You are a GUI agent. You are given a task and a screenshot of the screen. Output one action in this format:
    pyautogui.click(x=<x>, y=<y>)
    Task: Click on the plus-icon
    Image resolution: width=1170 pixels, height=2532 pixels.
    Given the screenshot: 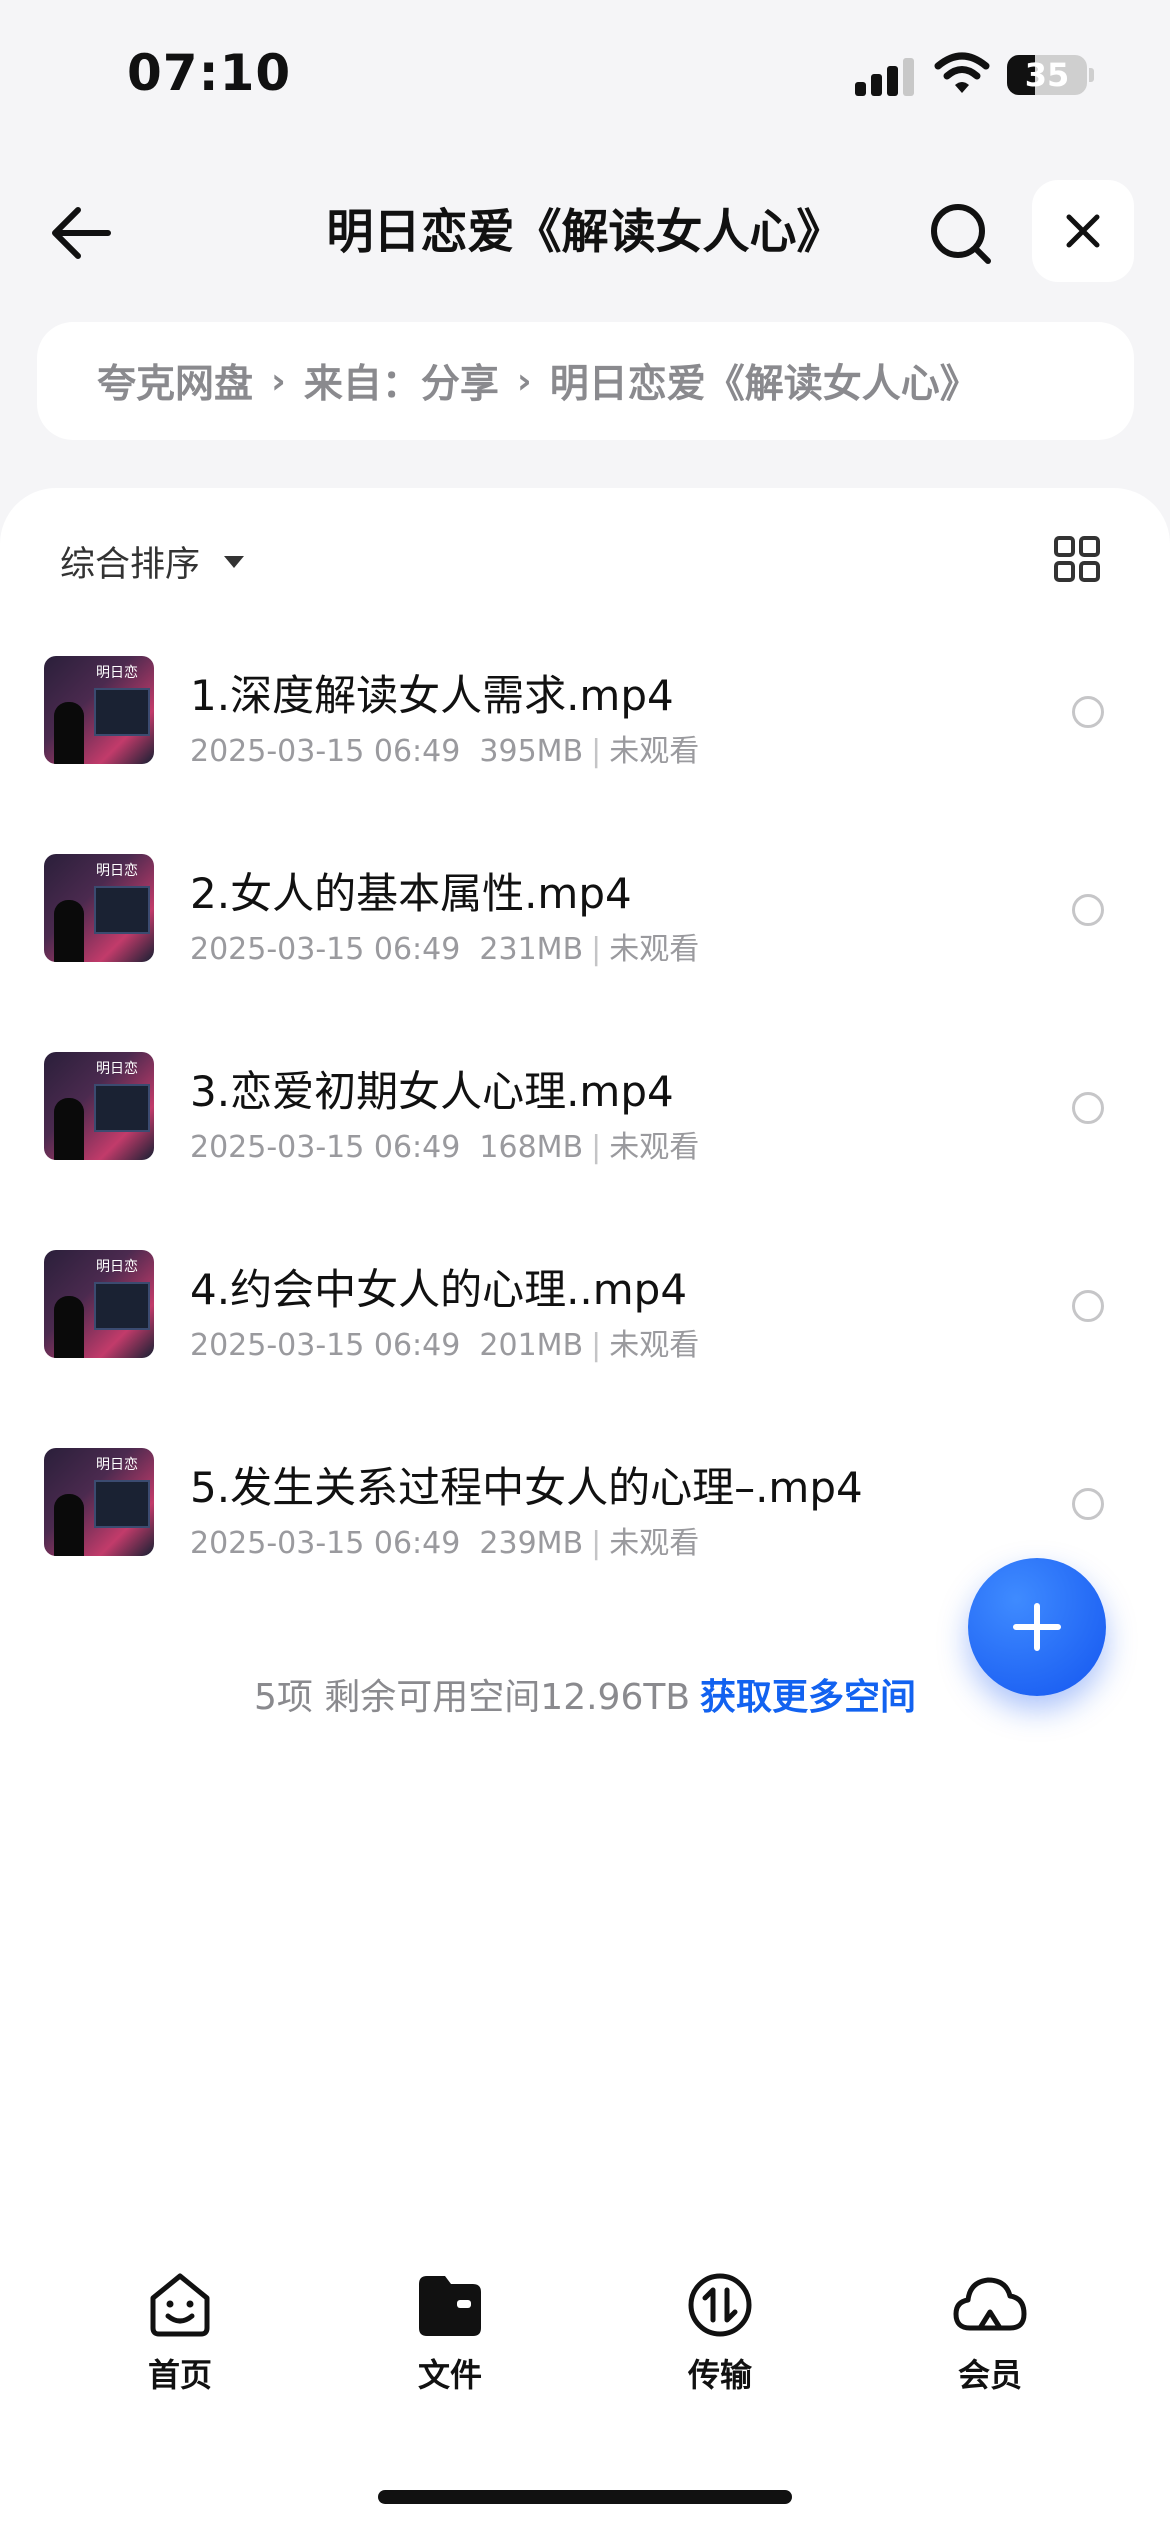 What is the action you would take?
    pyautogui.click(x=1037, y=1627)
    